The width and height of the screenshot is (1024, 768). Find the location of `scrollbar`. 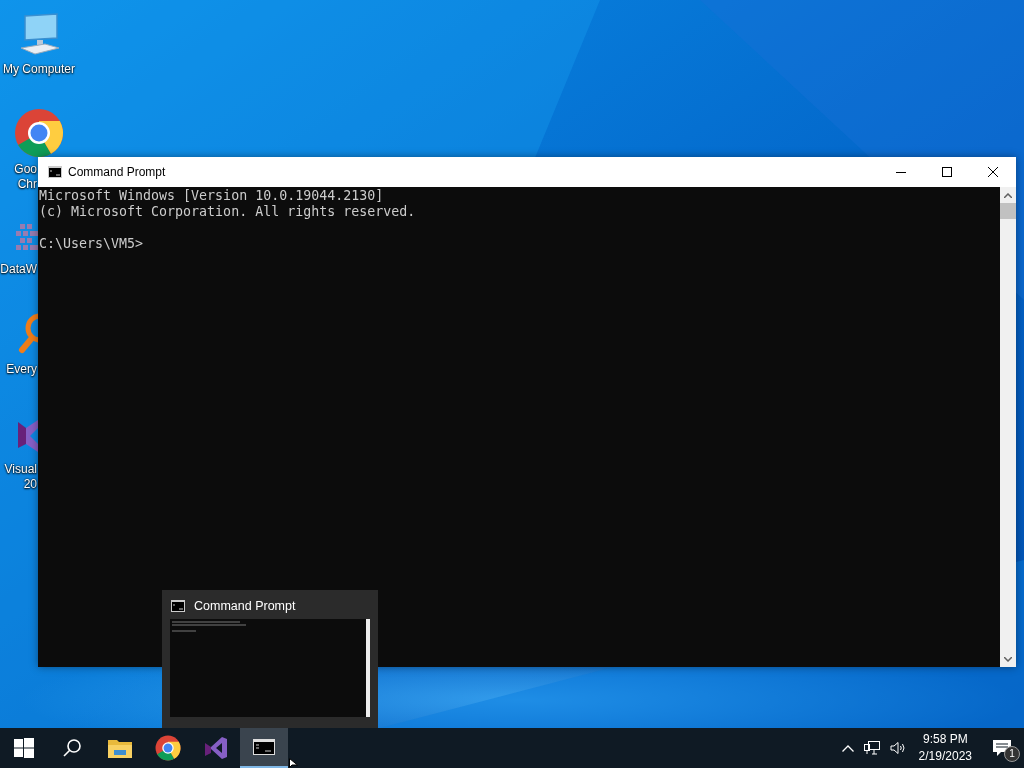

scrollbar is located at coordinates (1008, 427).